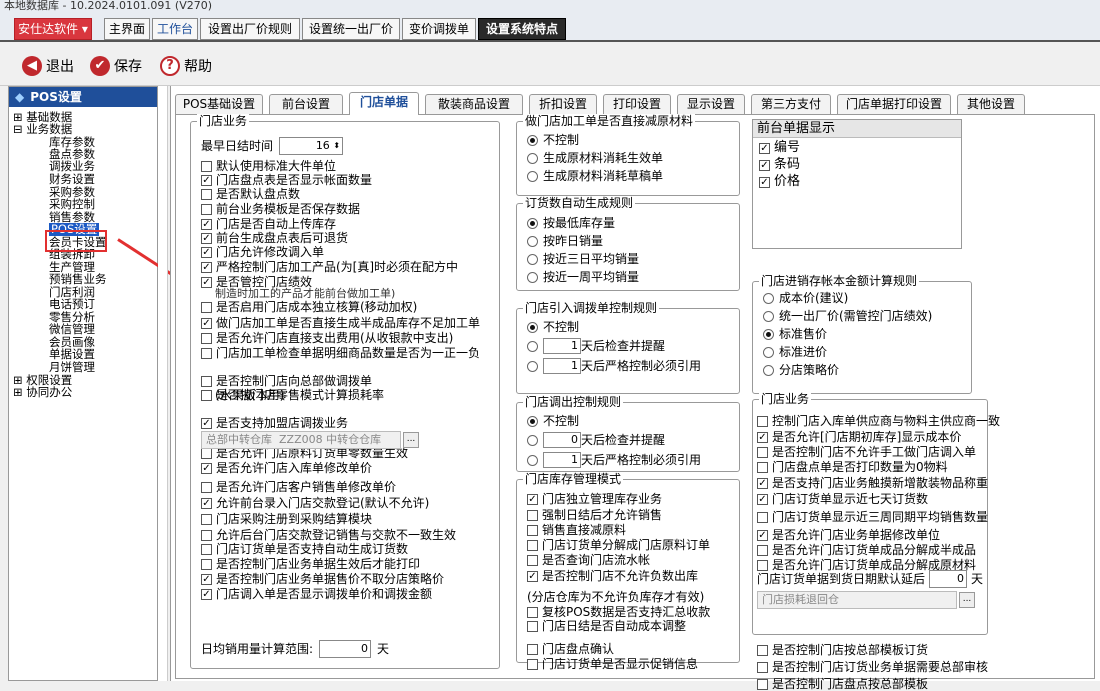  I want to click on store-option: 是否允许门店直接支出费用(从收银款中支出), so click(327, 338).